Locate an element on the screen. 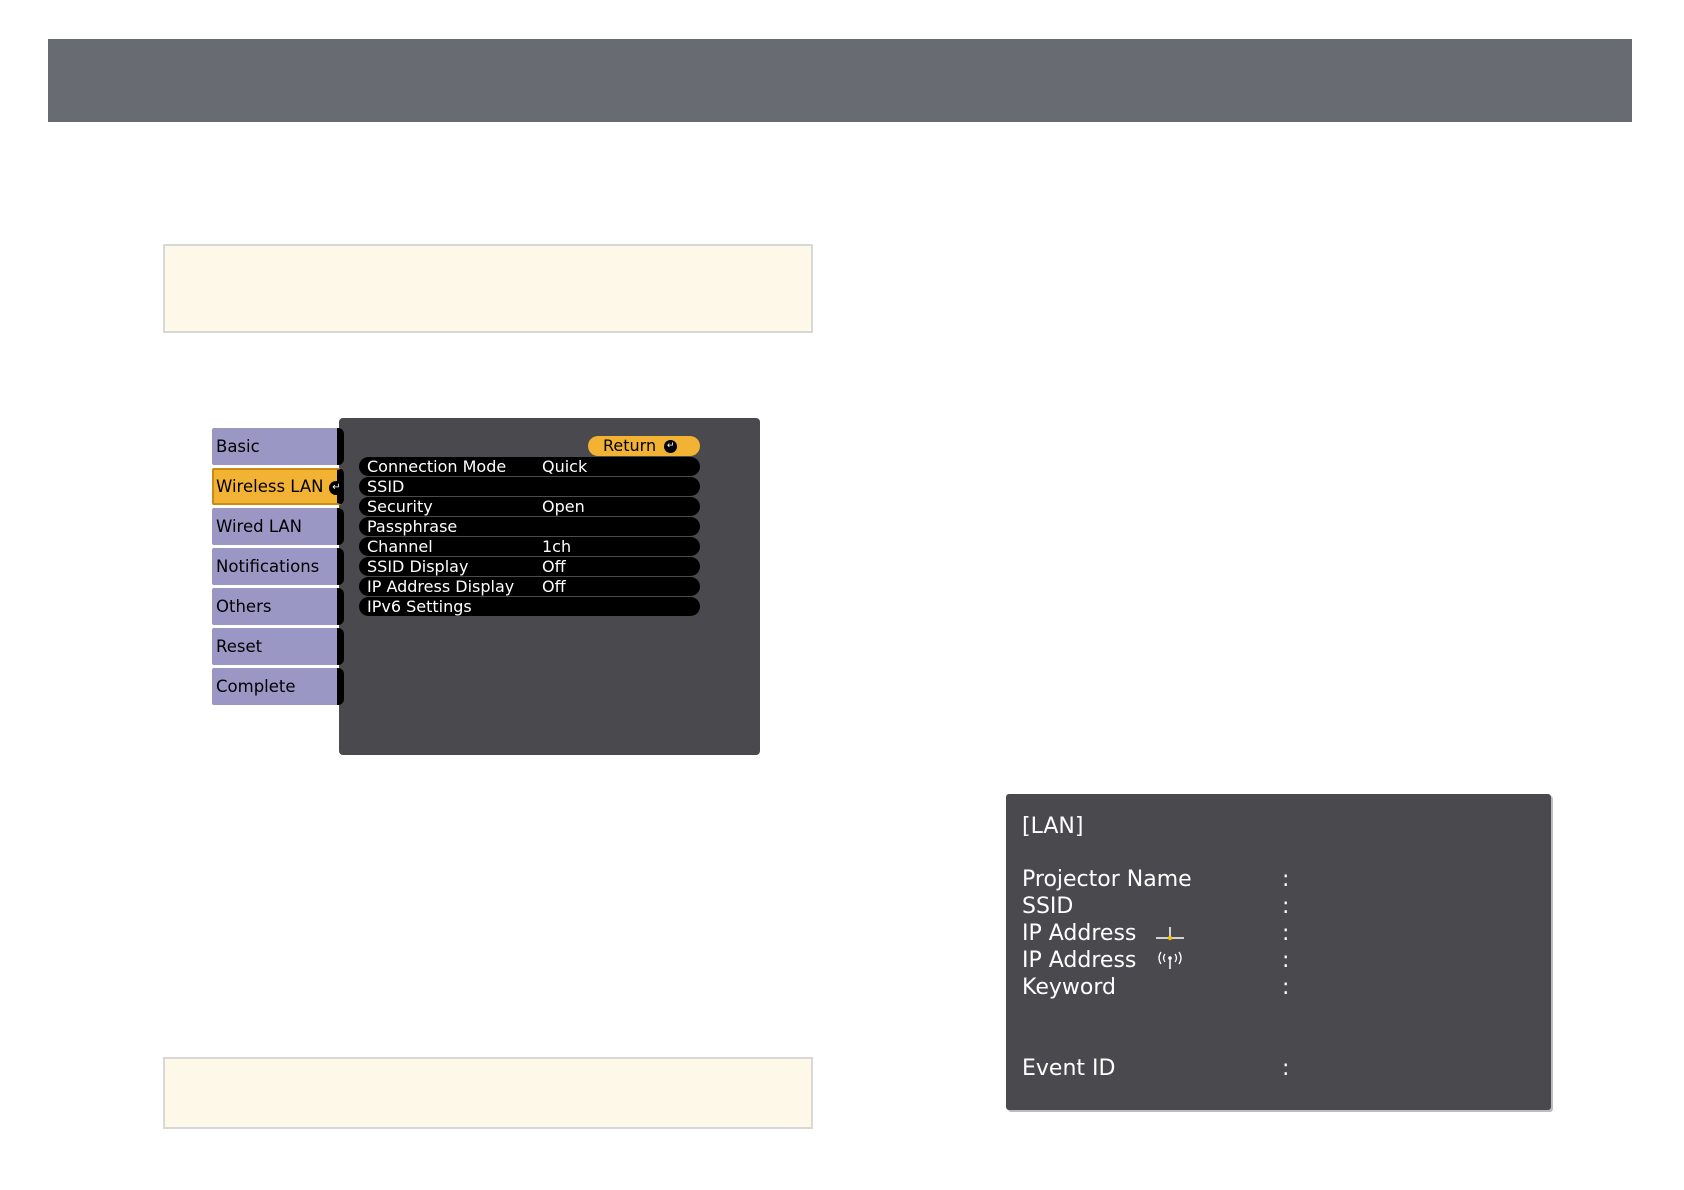 The image size is (1684, 1190). tab-label: Wired LAN is located at coordinates (259, 526).